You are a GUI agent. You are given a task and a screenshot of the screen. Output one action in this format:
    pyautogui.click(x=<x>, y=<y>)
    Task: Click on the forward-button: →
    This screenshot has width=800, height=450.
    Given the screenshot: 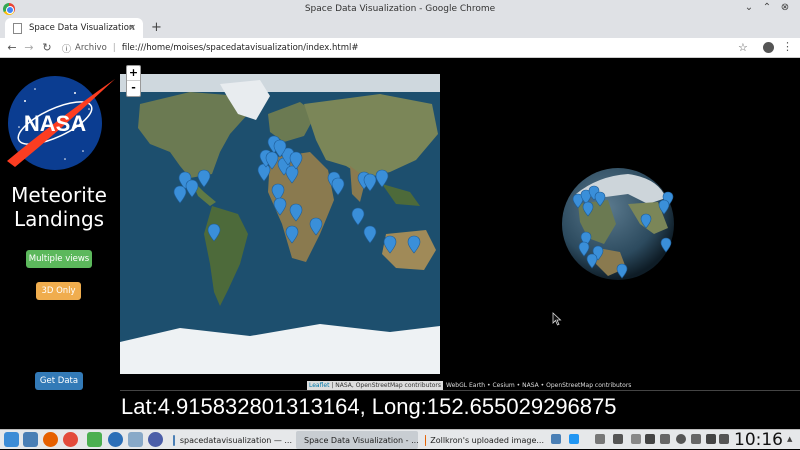 What is the action you would take?
    pyautogui.click(x=29, y=47)
    